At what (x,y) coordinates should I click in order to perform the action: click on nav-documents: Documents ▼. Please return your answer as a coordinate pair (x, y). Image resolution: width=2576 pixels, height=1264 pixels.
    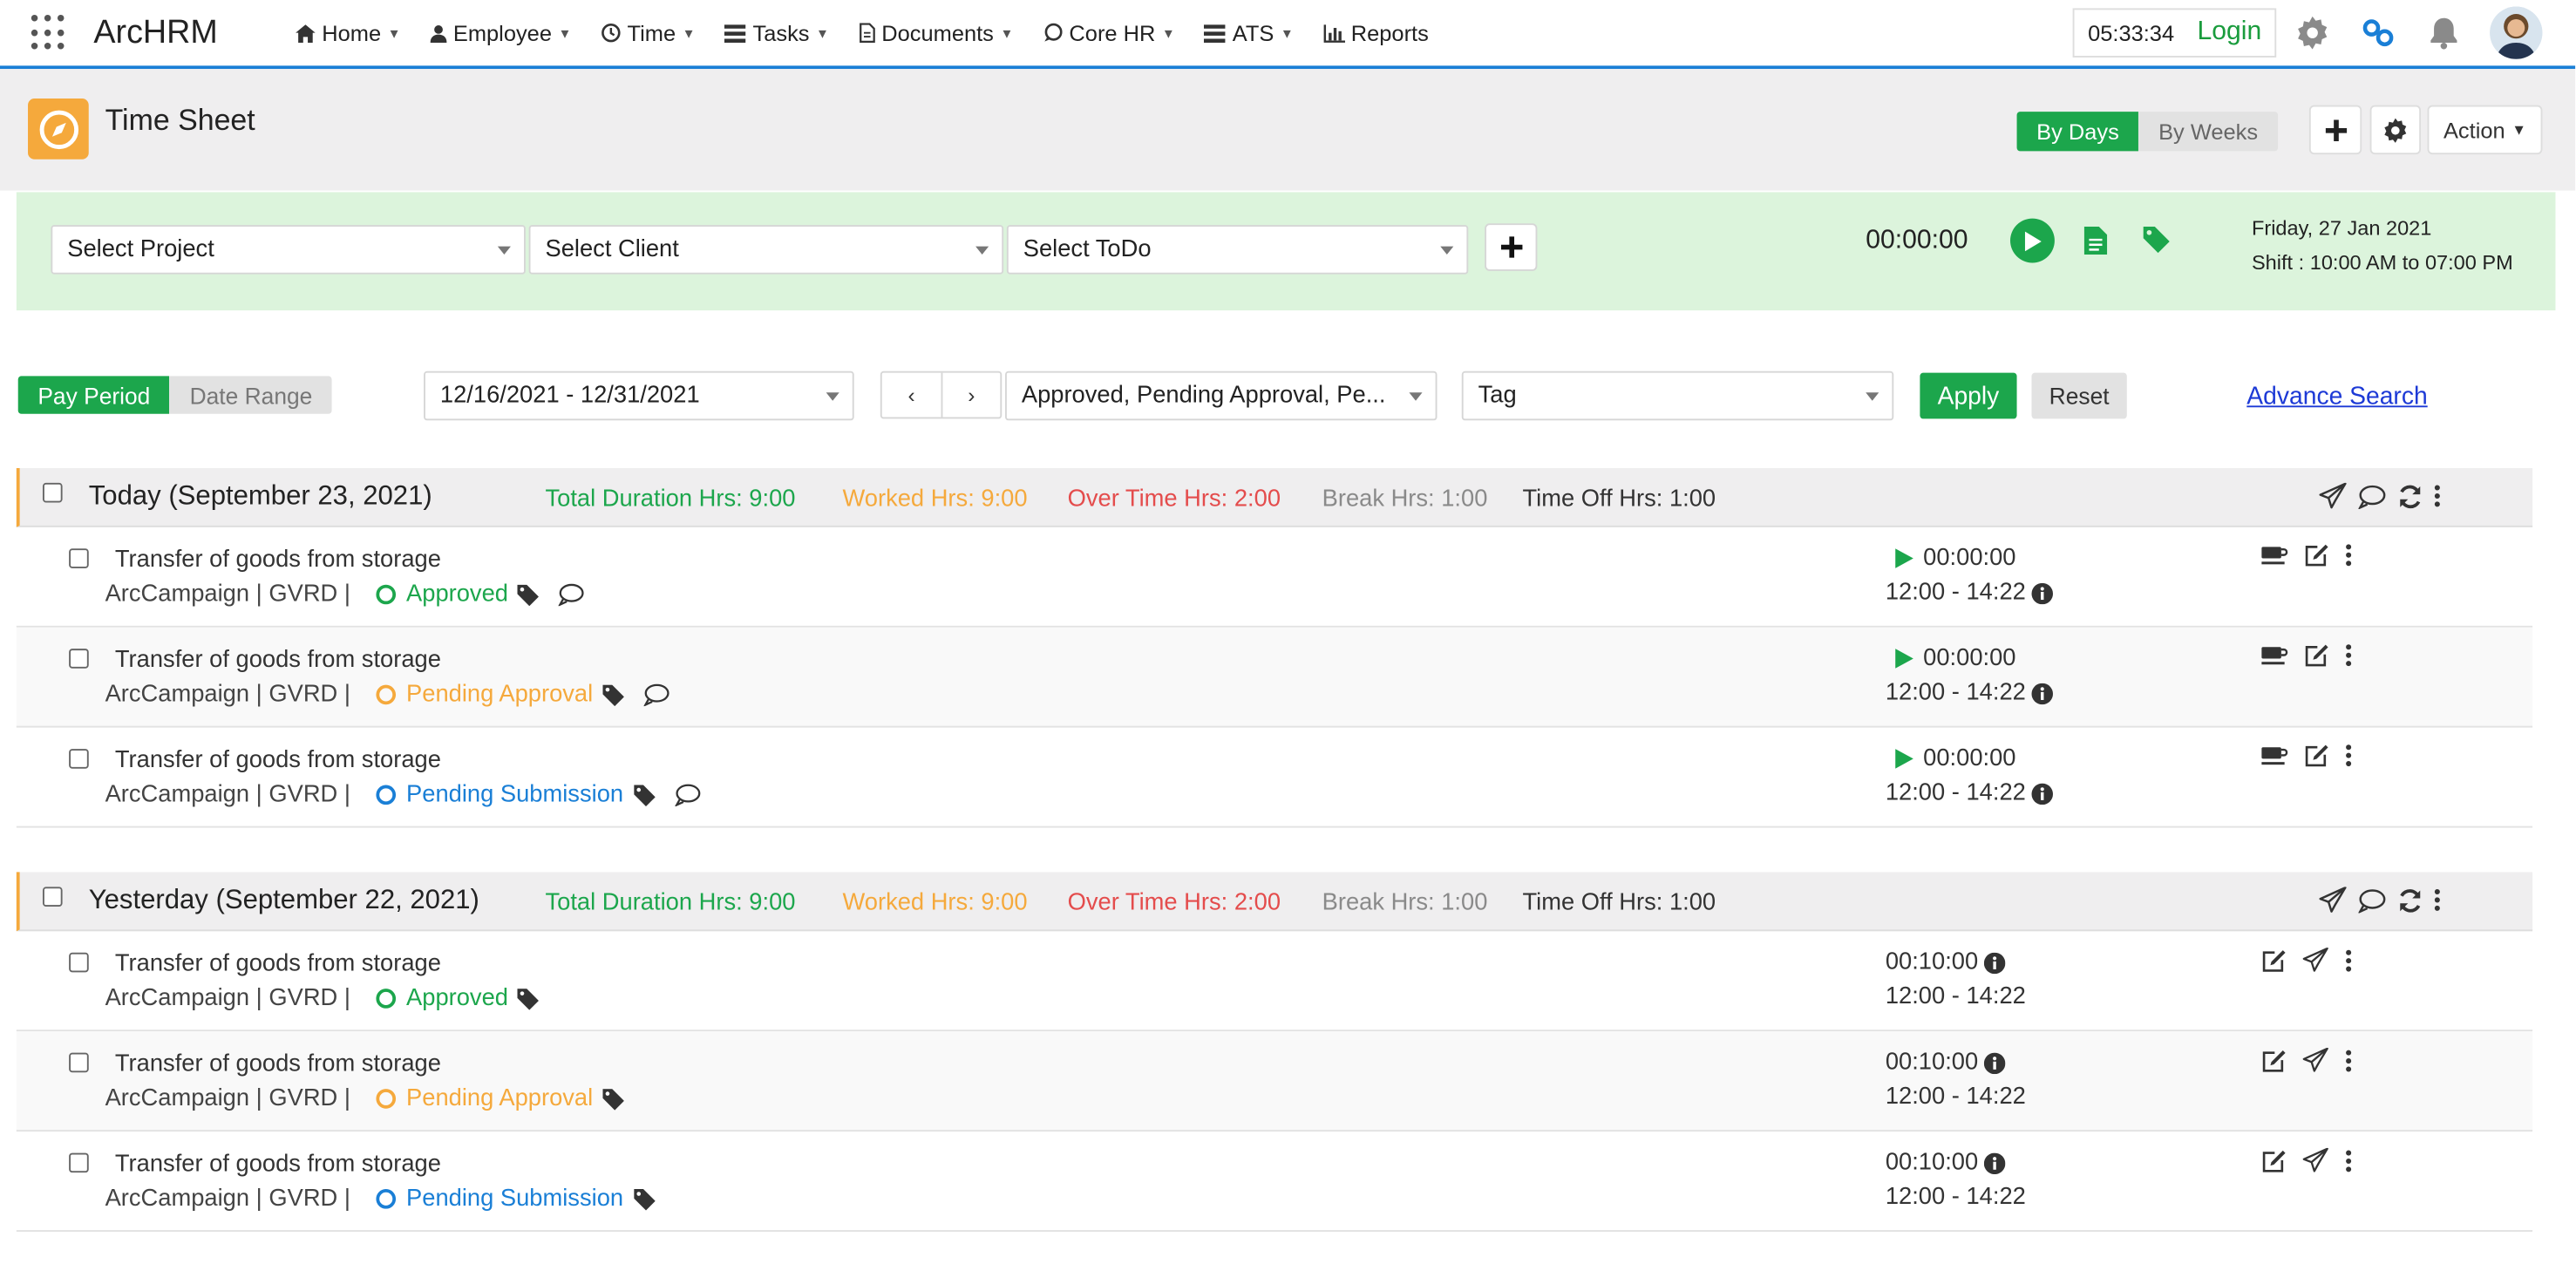
    Looking at the image, I should click on (936, 33).